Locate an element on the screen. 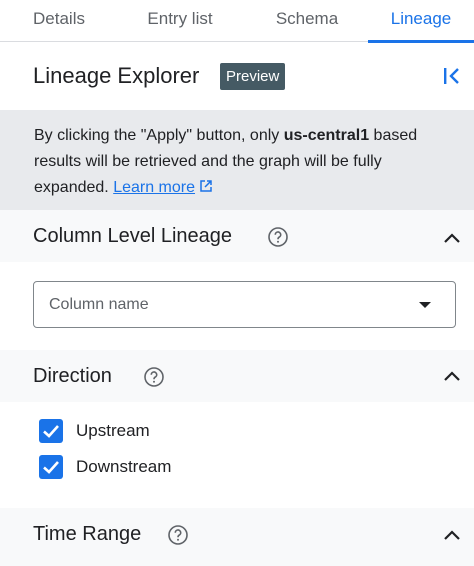  column-name-select: Column name is located at coordinates (244, 304).